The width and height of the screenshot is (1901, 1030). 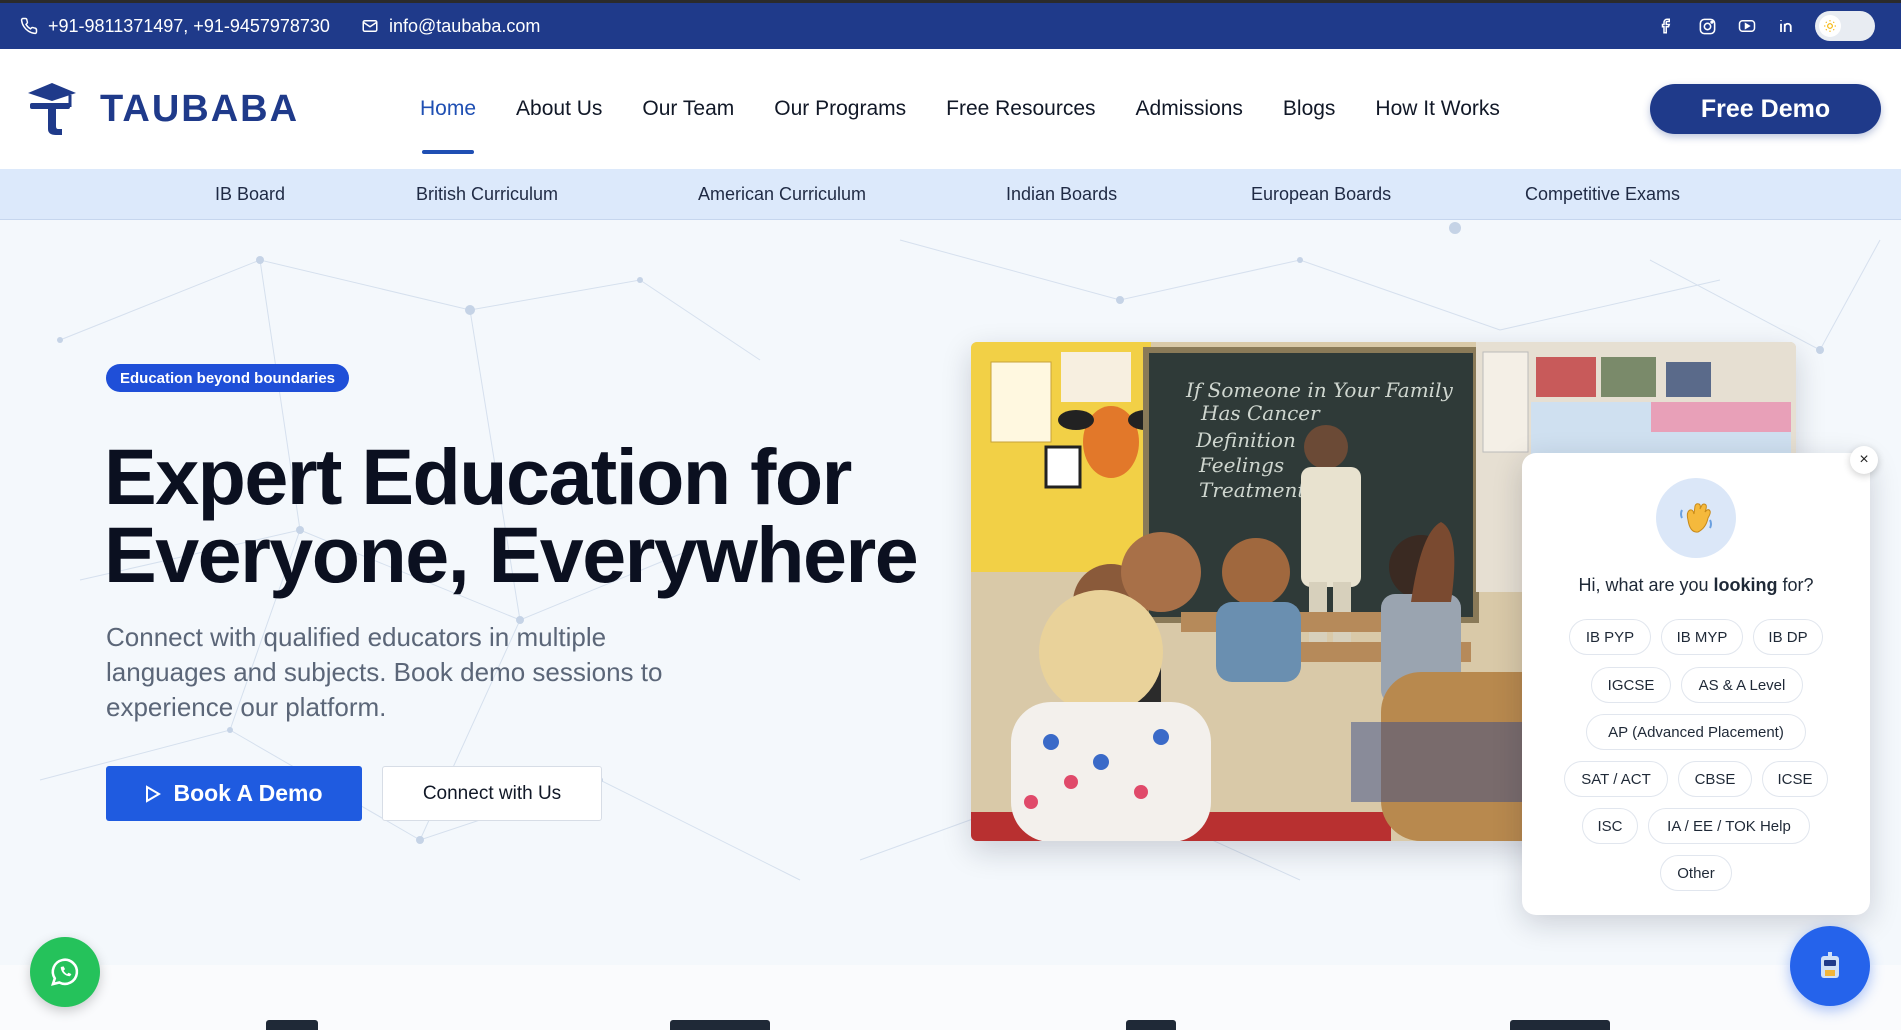 What do you see at coordinates (1610, 826) in the screenshot?
I see `chip-isc: ISC` at bounding box center [1610, 826].